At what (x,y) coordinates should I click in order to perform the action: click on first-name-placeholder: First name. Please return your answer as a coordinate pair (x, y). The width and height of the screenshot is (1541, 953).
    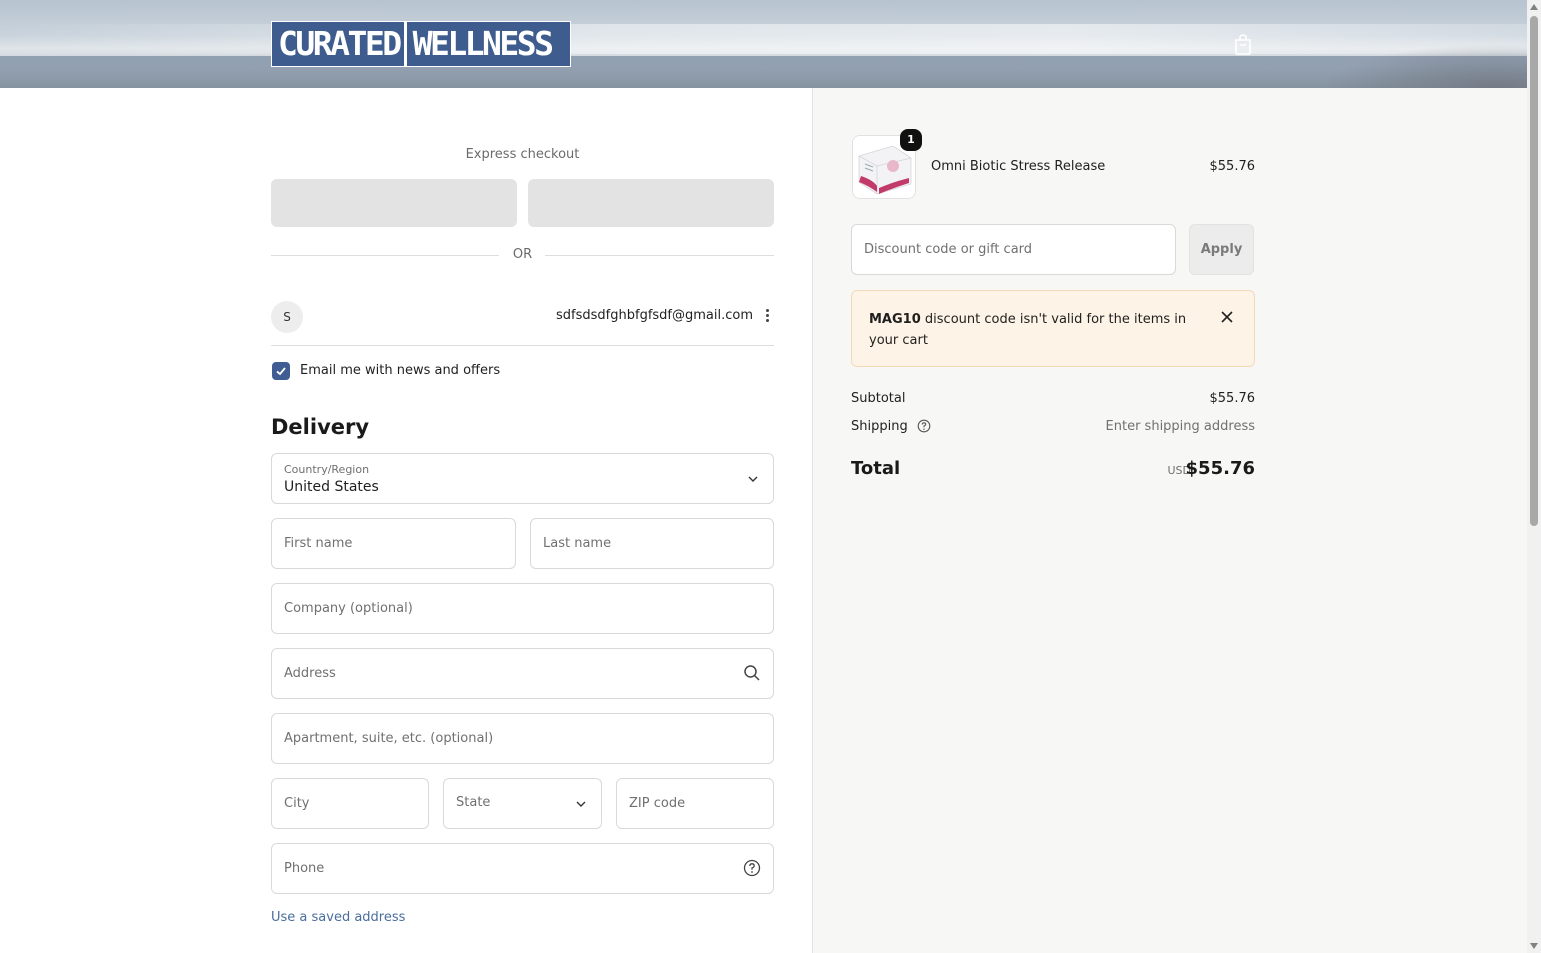
    Looking at the image, I should click on (318, 543).